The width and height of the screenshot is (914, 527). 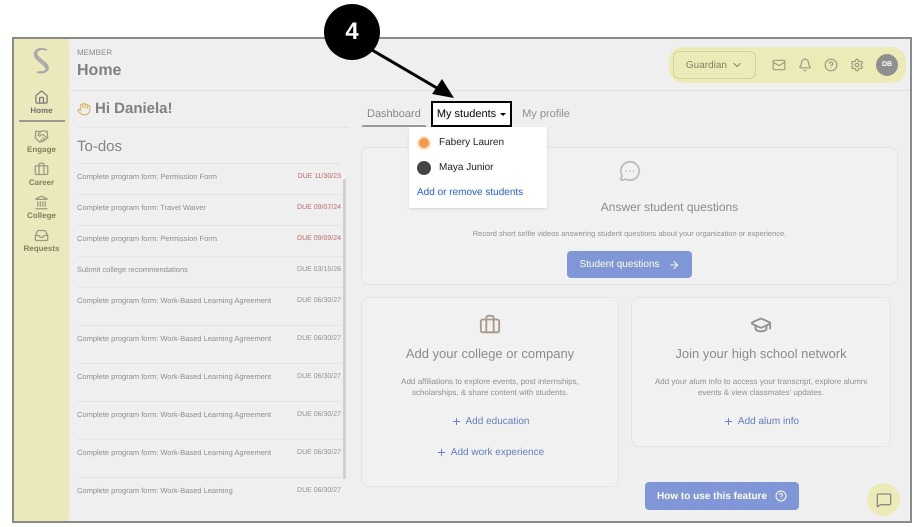 I want to click on card-title: Answer student questions, so click(x=669, y=207).